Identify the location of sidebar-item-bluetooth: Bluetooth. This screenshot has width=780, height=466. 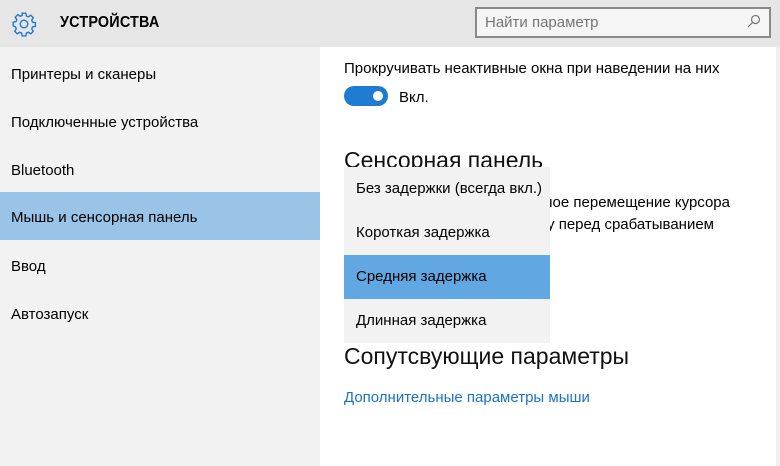
(160, 169).